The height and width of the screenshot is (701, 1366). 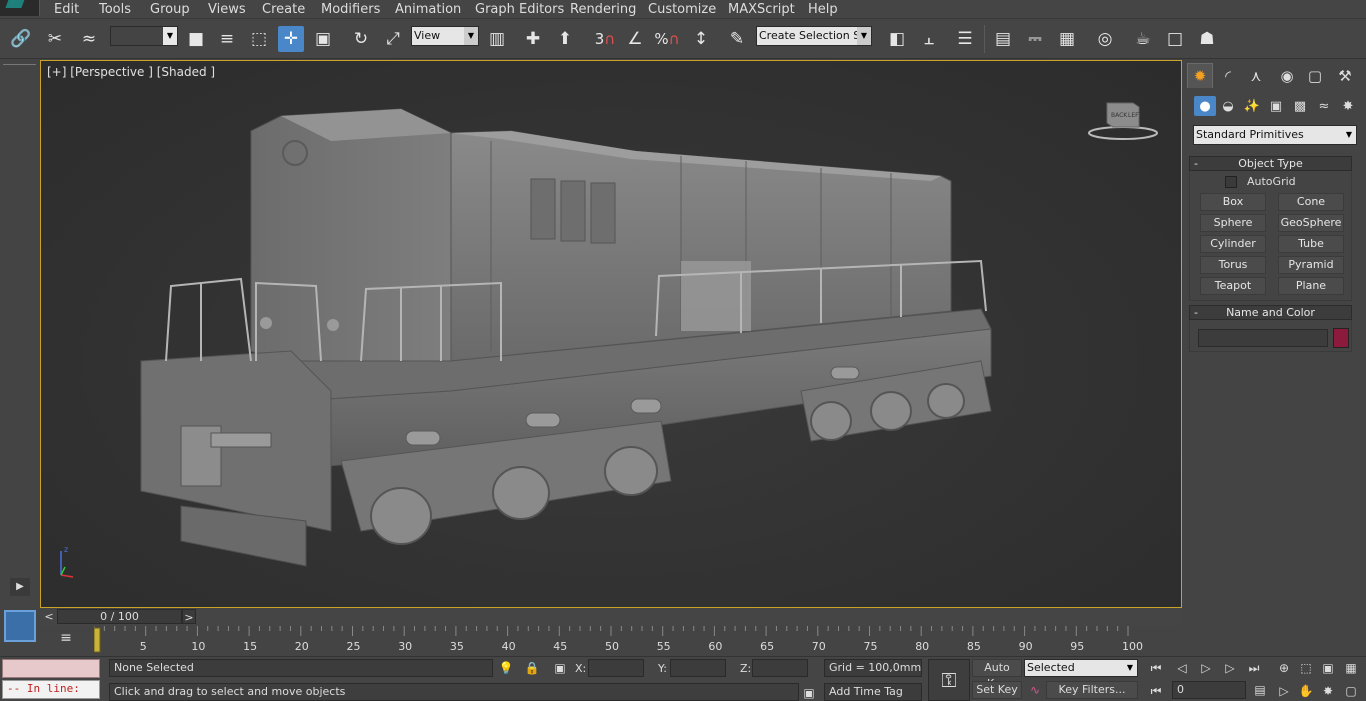 I want to click on window-crossing-icon: ▣, so click(x=323, y=39).